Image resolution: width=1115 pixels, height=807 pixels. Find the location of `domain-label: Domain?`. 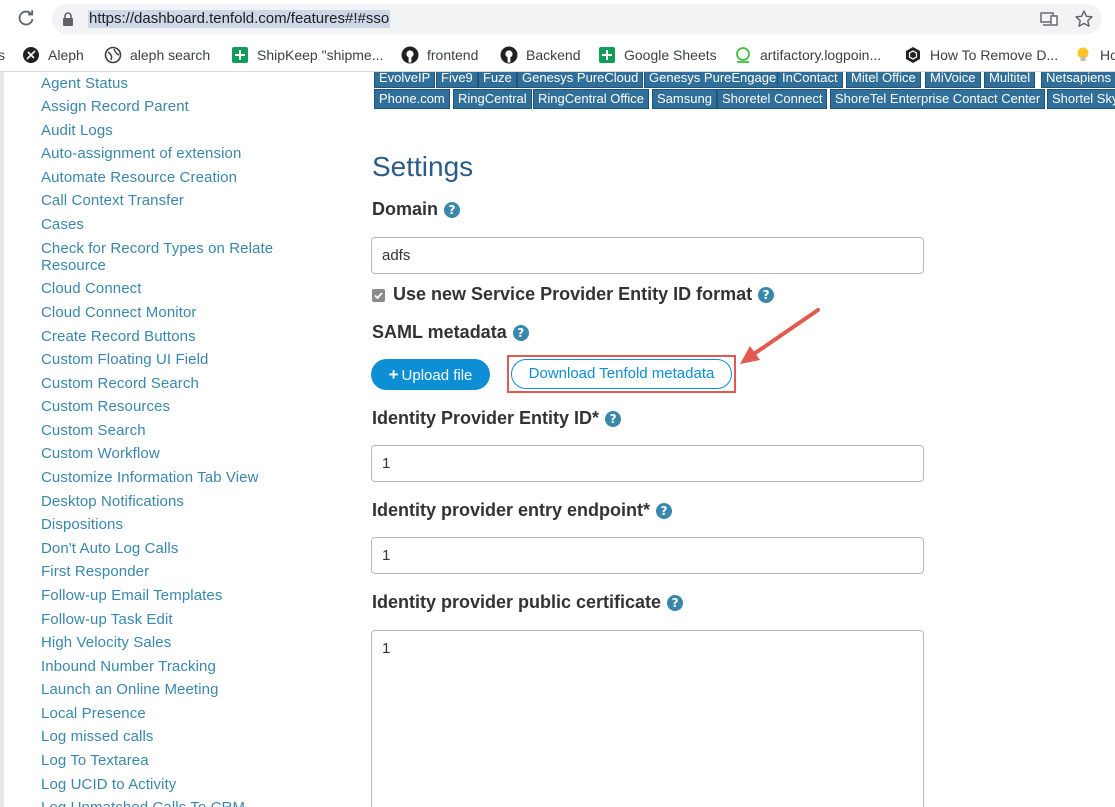

domain-label: Domain? is located at coordinates (416, 209).